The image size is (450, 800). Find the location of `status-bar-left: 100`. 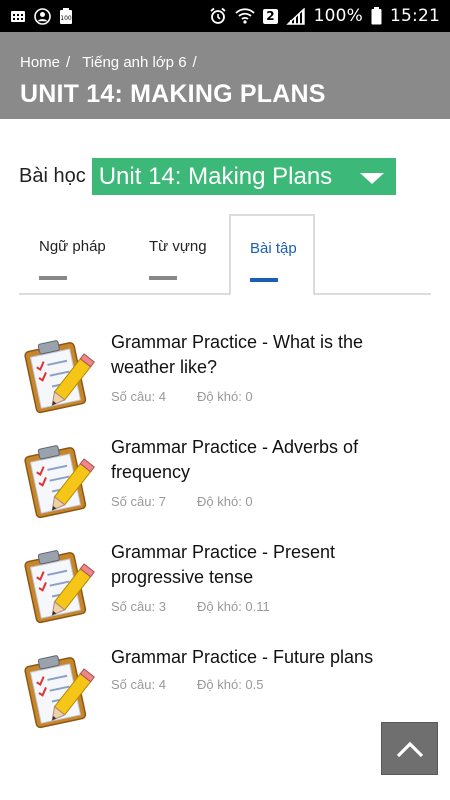

status-bar-left: 100 is located at coordinates (41, 16).